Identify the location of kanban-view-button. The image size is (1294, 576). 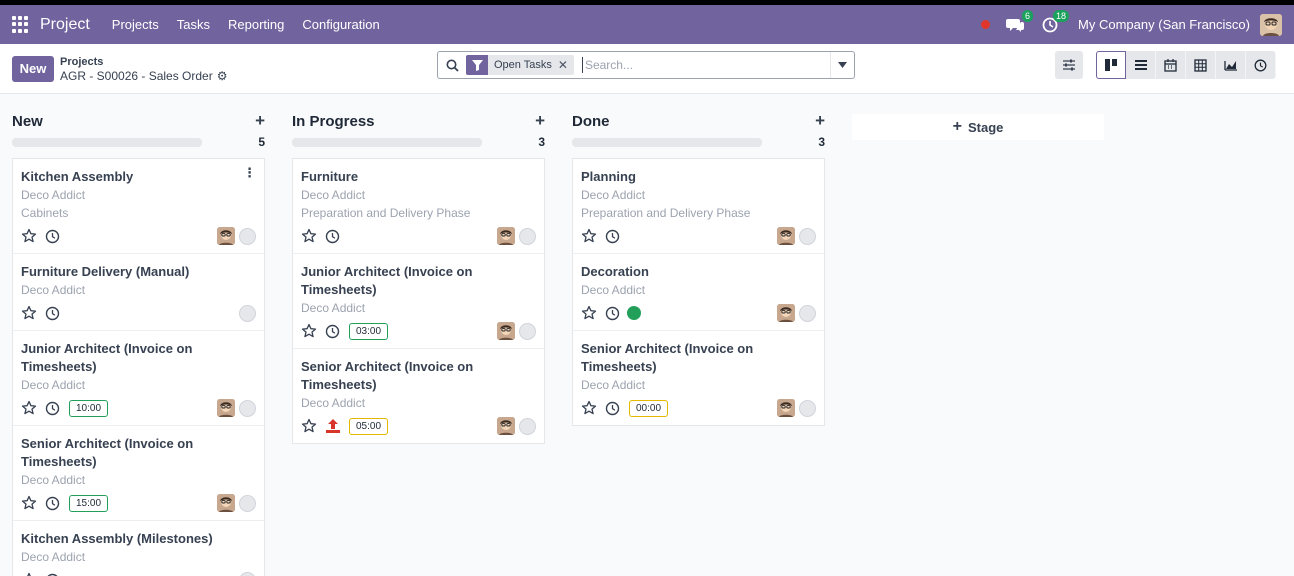
(1111, 65).